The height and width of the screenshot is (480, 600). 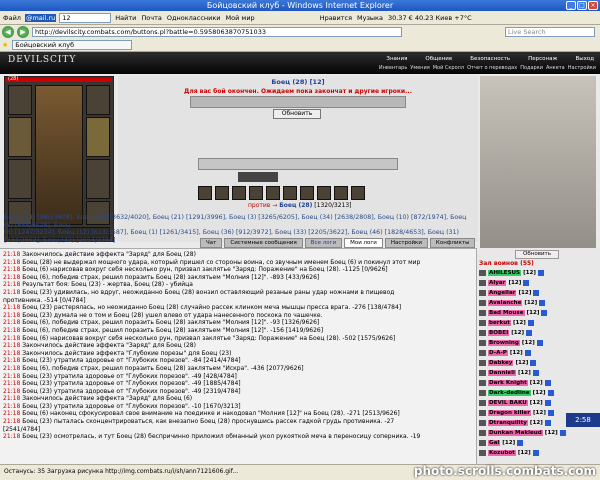 I want to click on player-row: berkut [12], so click(x=539, y=323).